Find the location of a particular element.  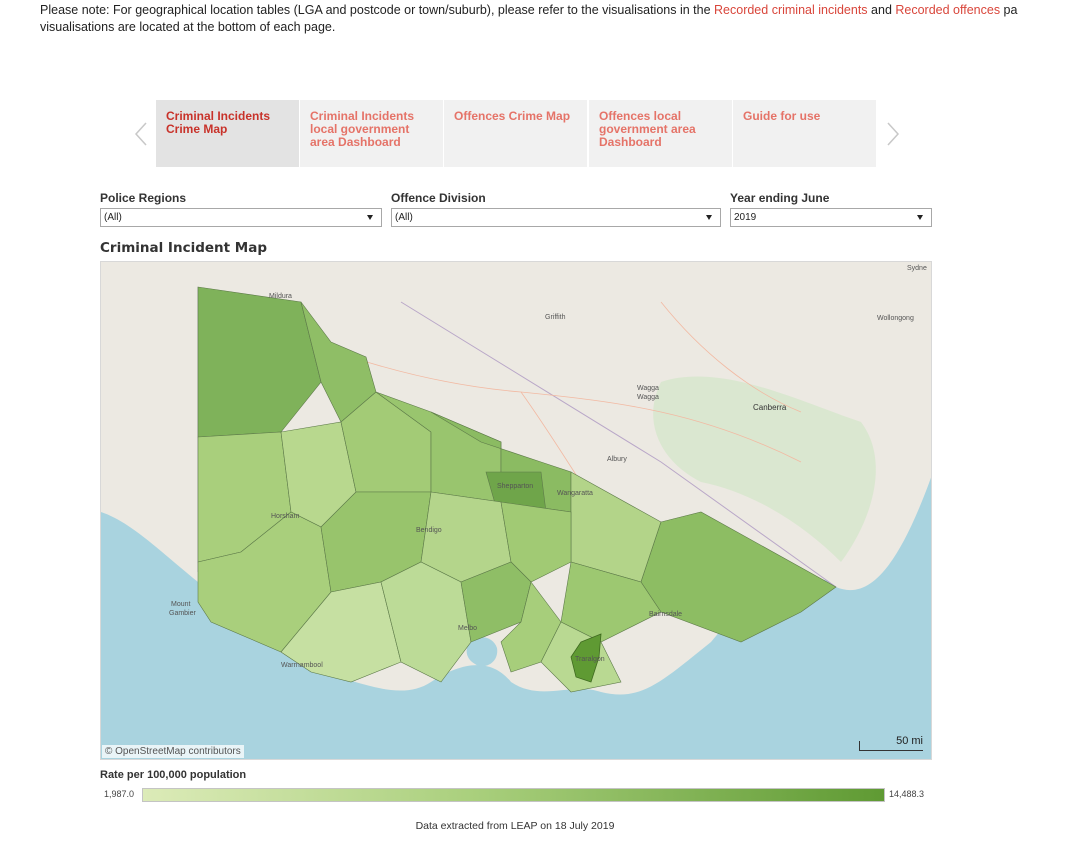

scale-label: 50 mi is located at coordinates (909, 741).